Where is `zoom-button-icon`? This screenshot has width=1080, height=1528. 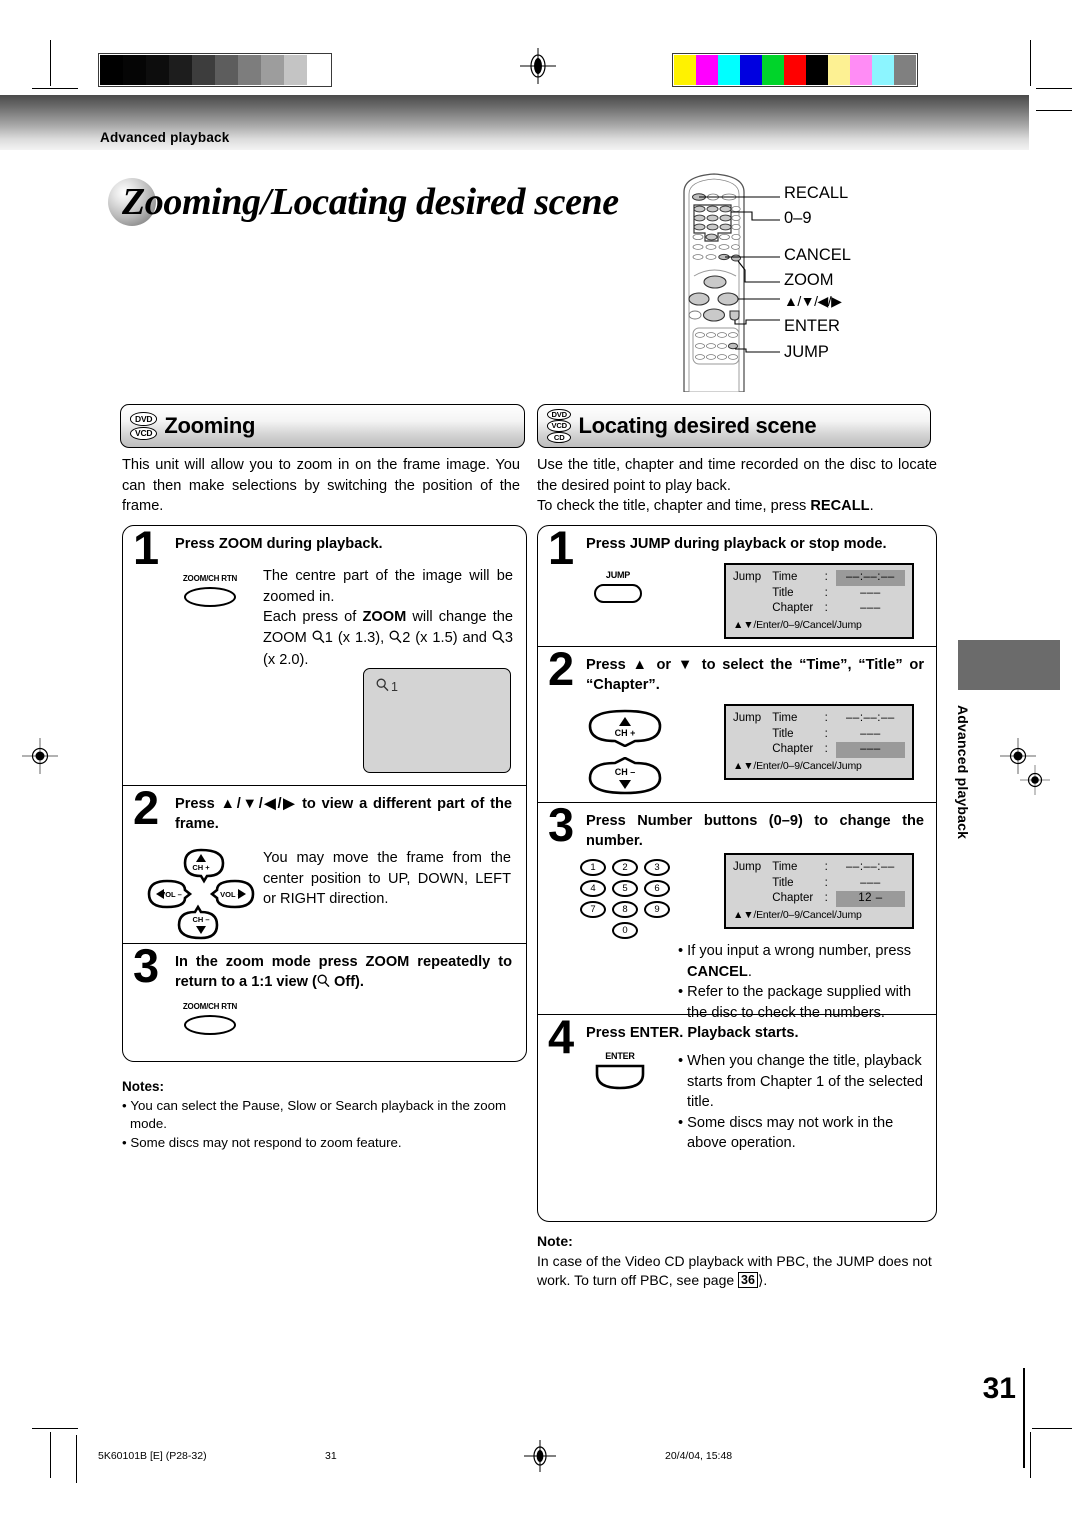 zoom-button-icon is located at coordinates (210, 1025).